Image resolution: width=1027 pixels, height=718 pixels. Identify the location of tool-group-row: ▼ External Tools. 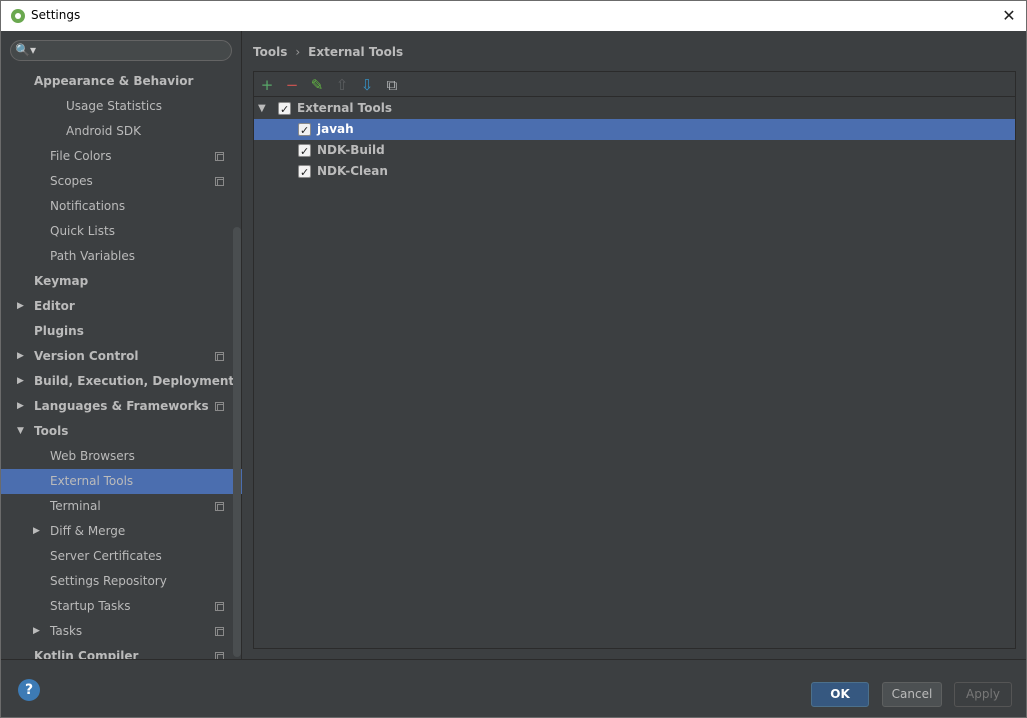
(634, 109).